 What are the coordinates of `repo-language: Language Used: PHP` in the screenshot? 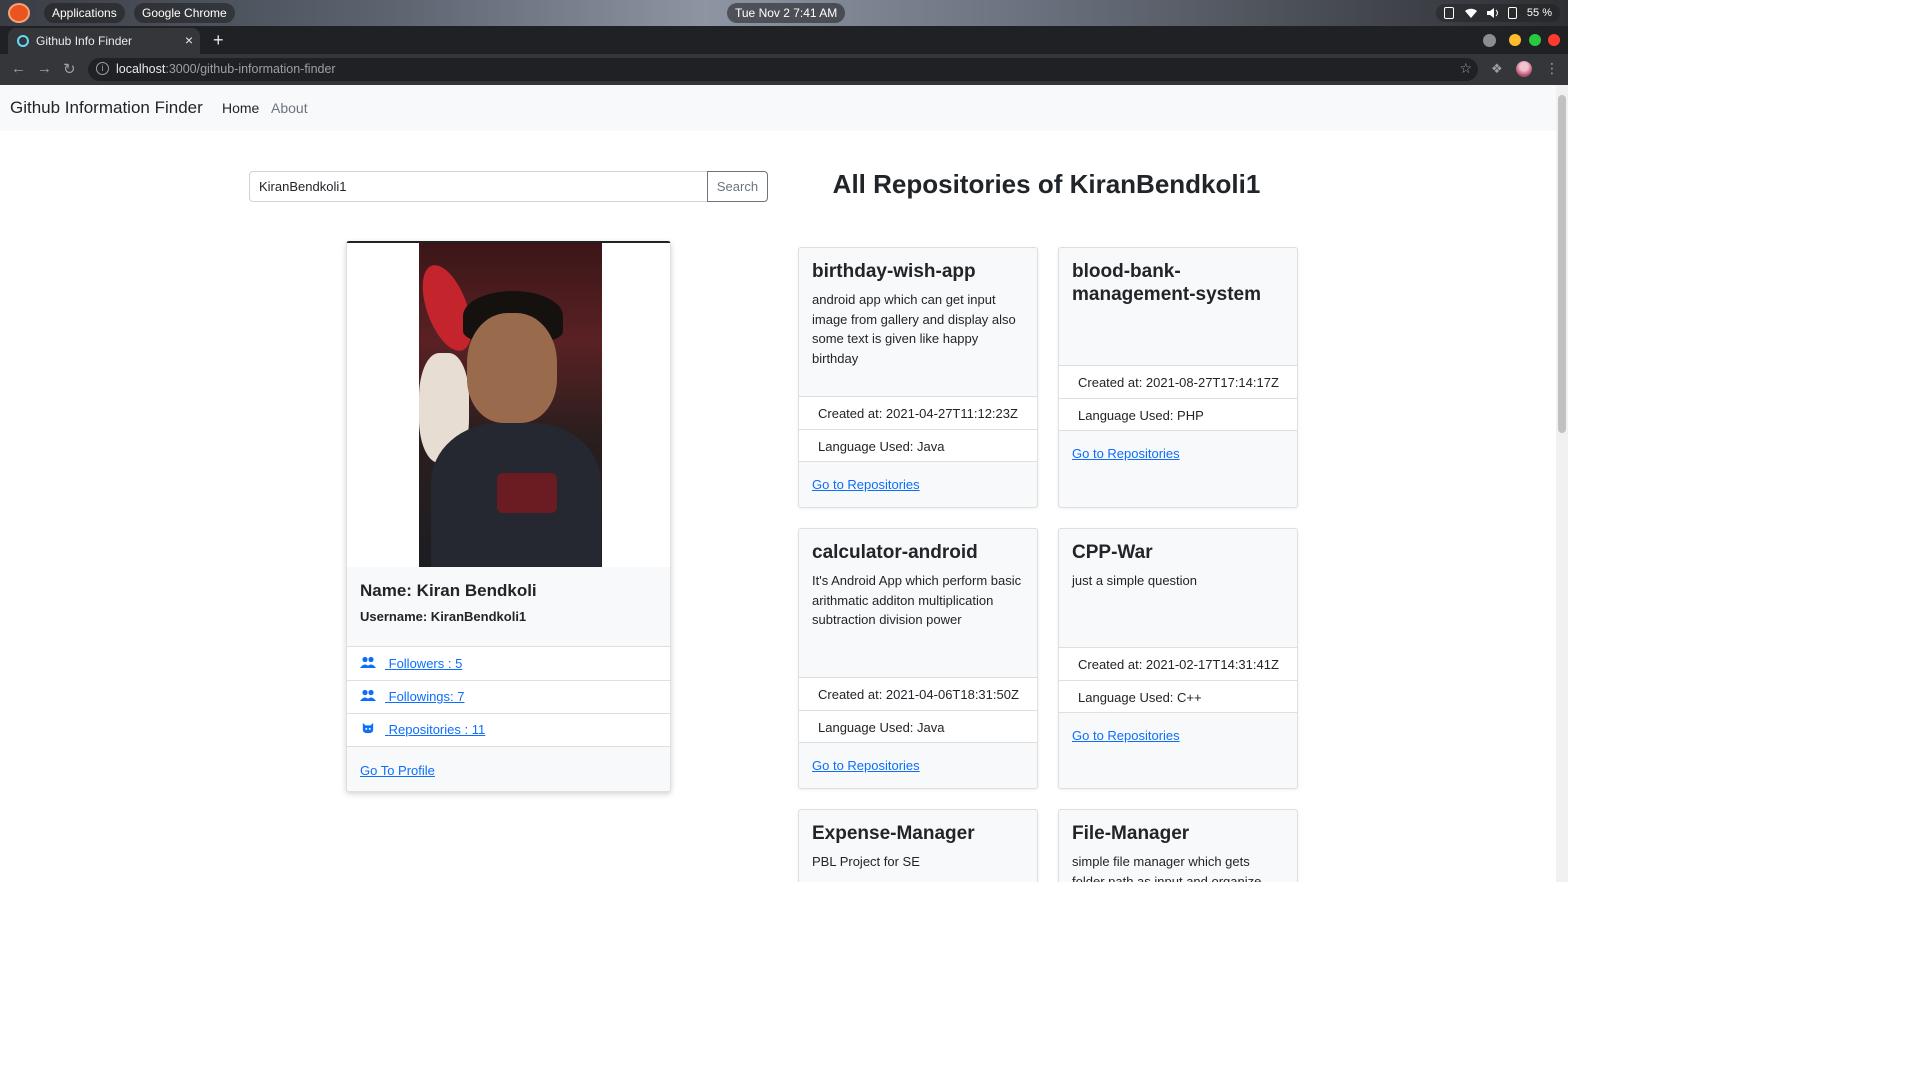 It's located at (1178, 414).